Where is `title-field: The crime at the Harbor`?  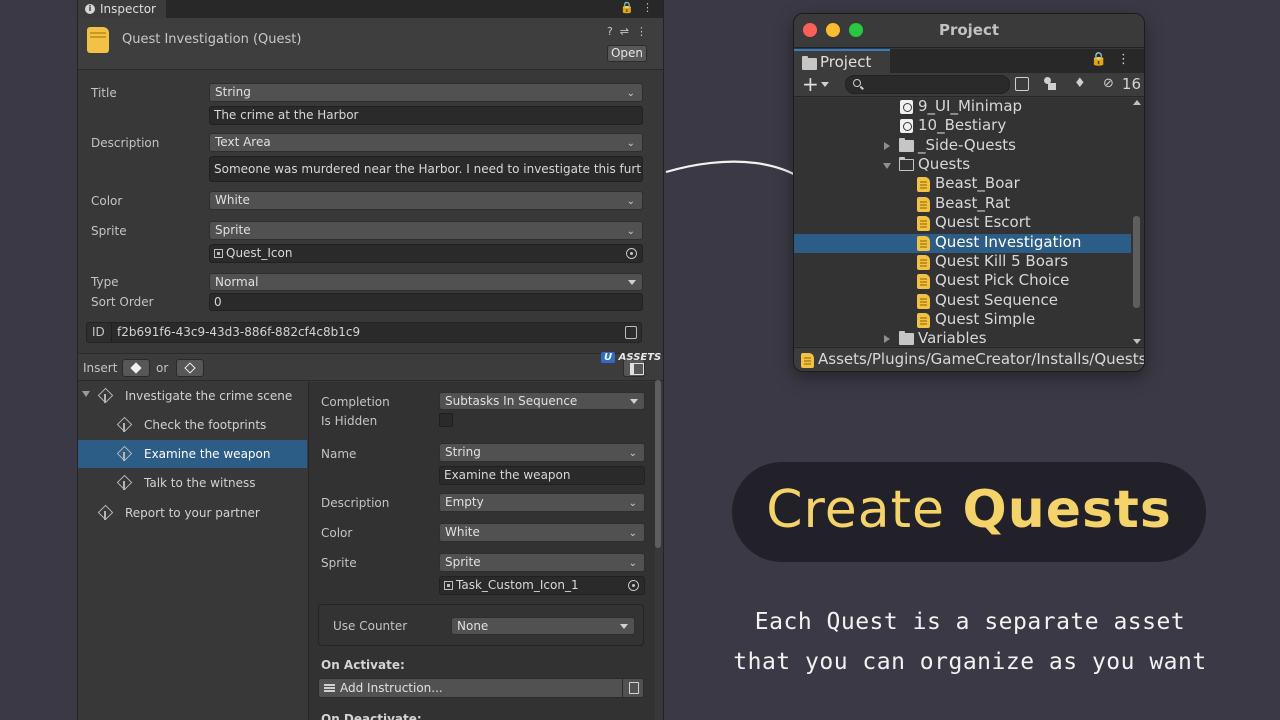
title-field: The crime at the Harbor is located at coordinates (426, 115).